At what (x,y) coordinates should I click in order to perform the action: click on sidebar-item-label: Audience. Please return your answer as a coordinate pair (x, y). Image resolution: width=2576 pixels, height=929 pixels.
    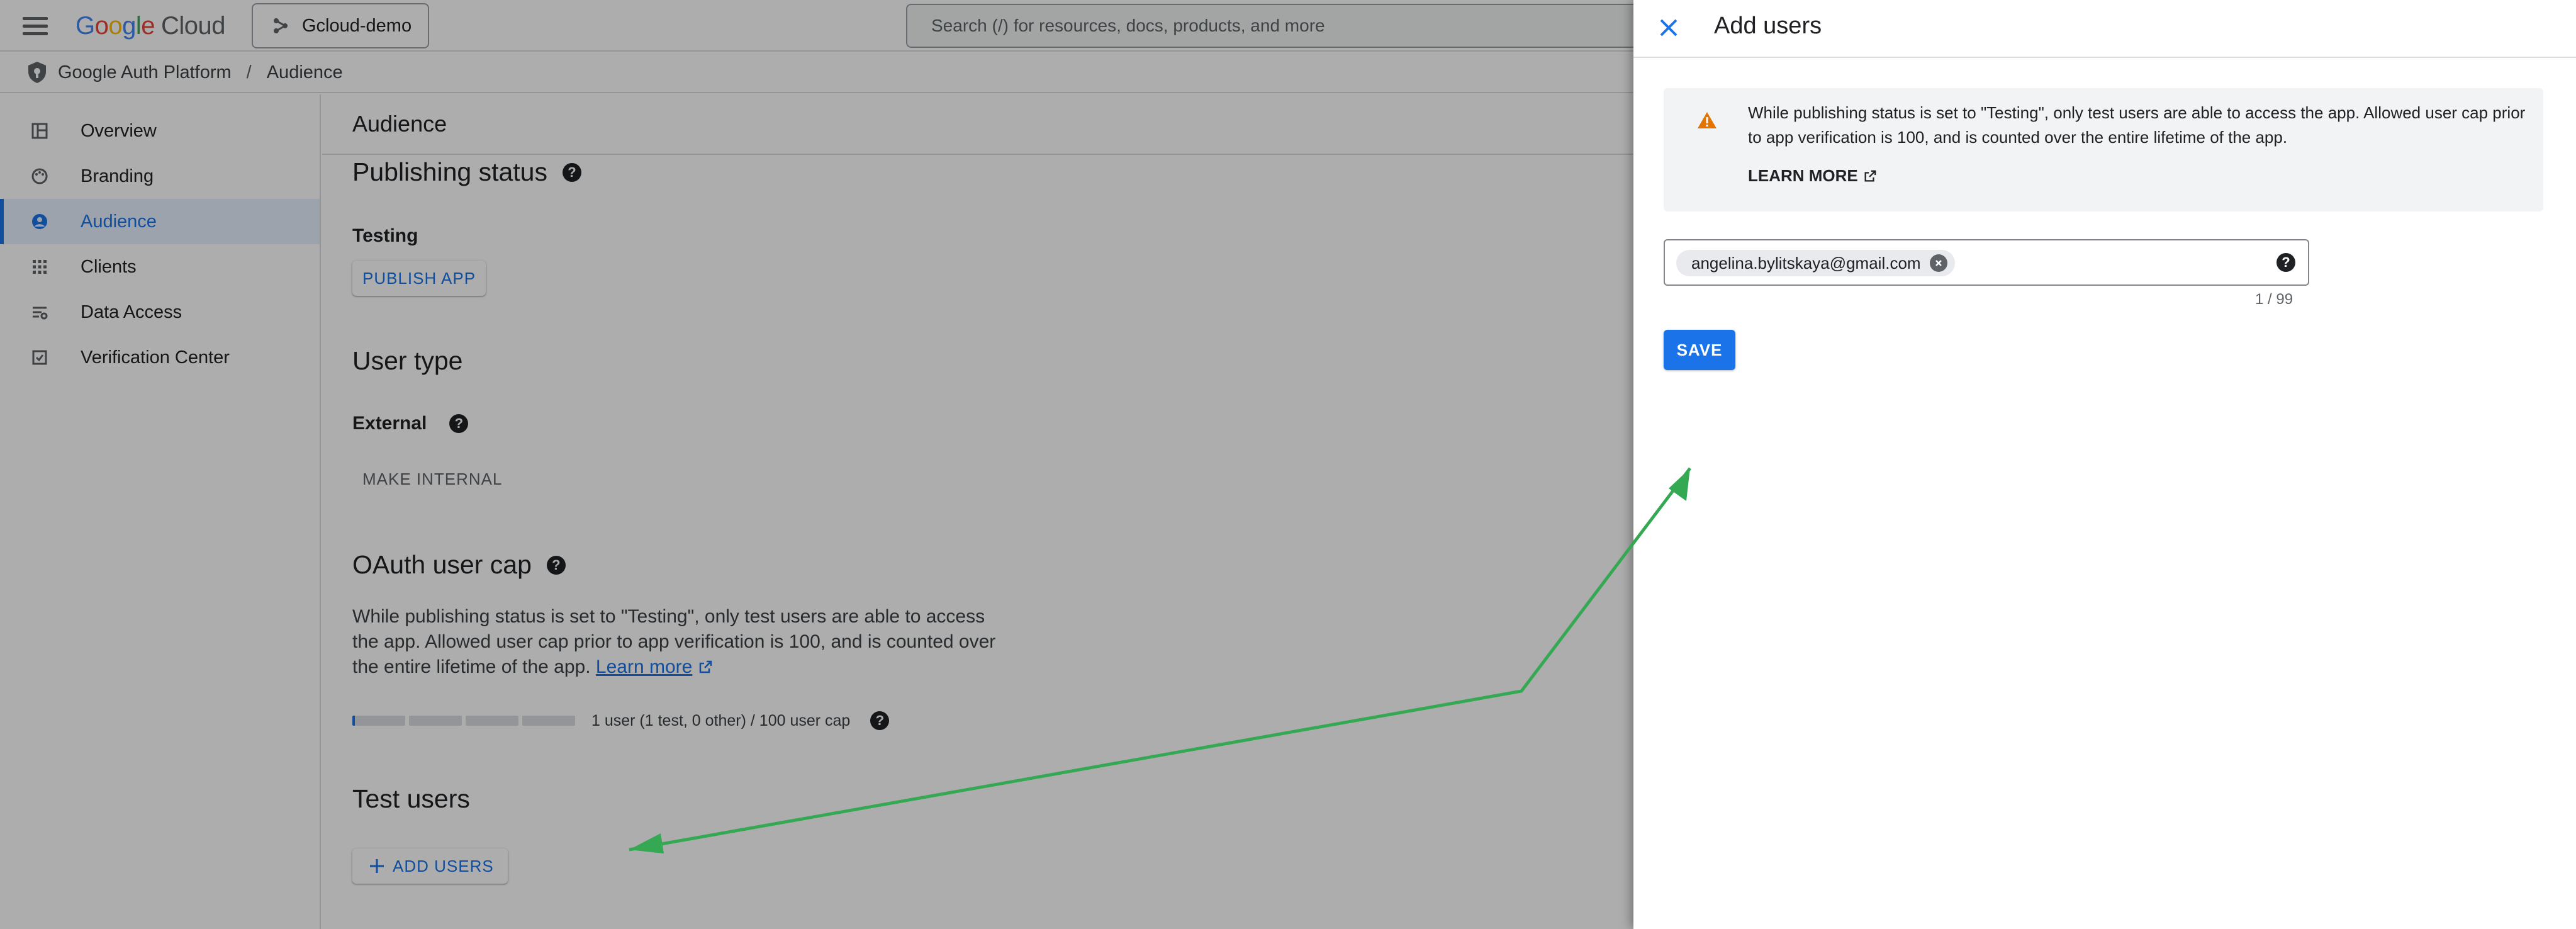
    Looking at the image, I should click on (119, 221).